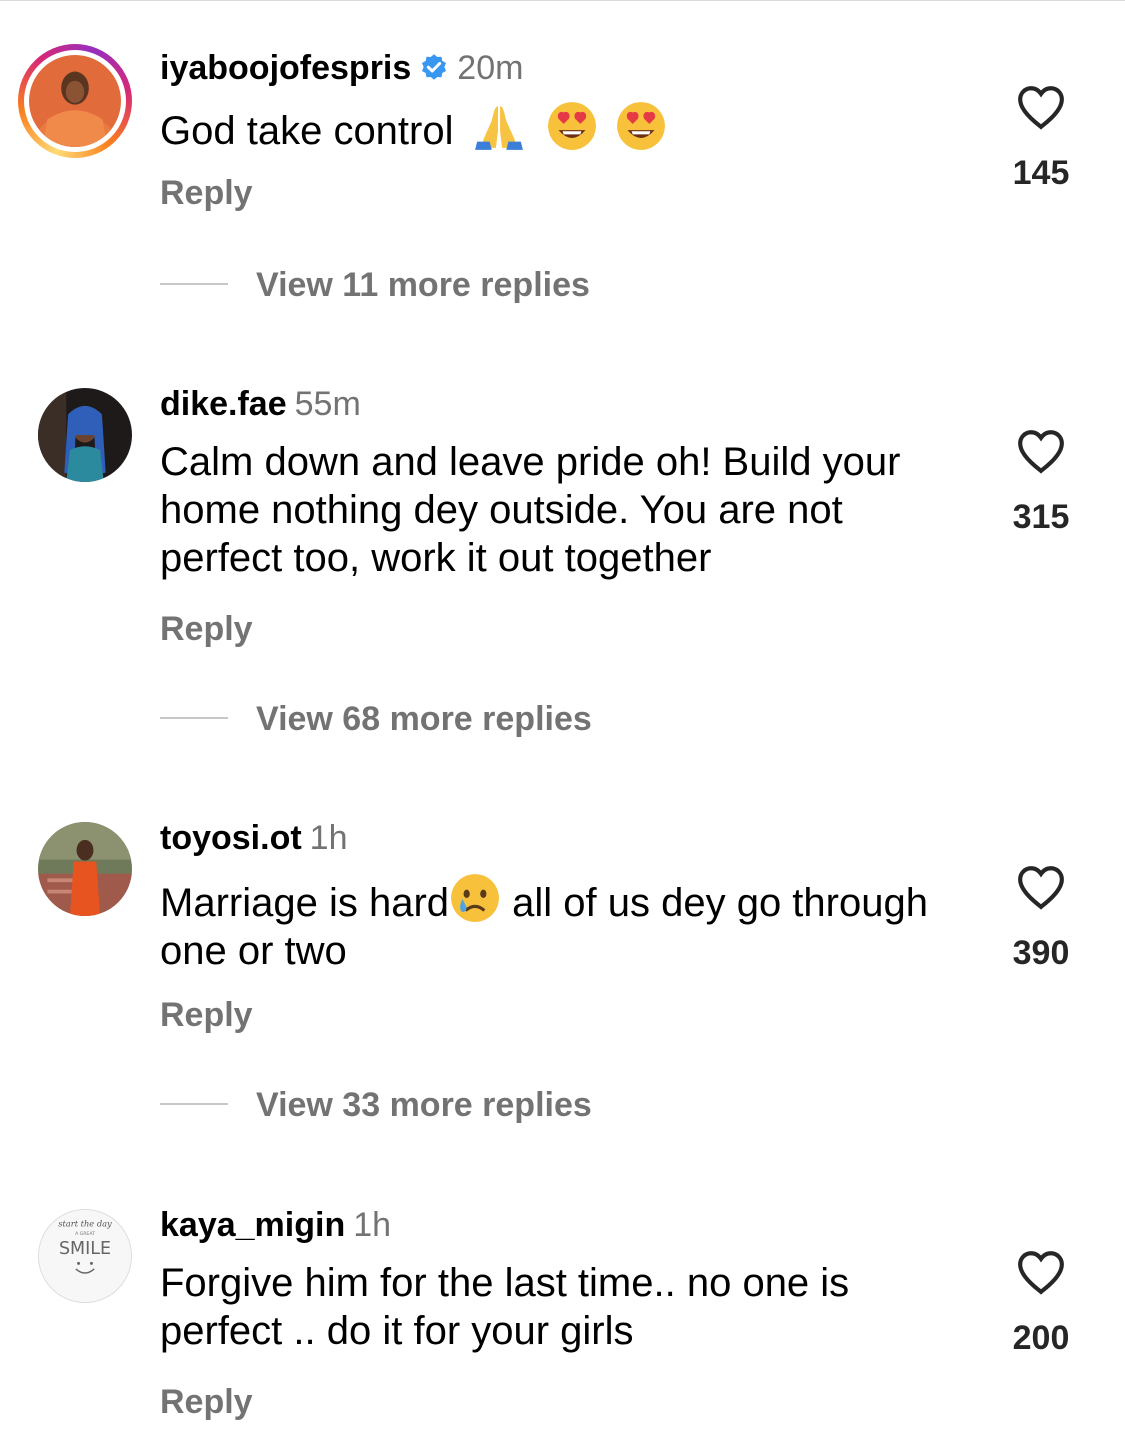 This screenshot has width=1125, height=1433. What do you see at coordinates (85, 1249) in the screenshot?
I see `avatar-logo-text: SMILE` at bounding box center [85, 1249].